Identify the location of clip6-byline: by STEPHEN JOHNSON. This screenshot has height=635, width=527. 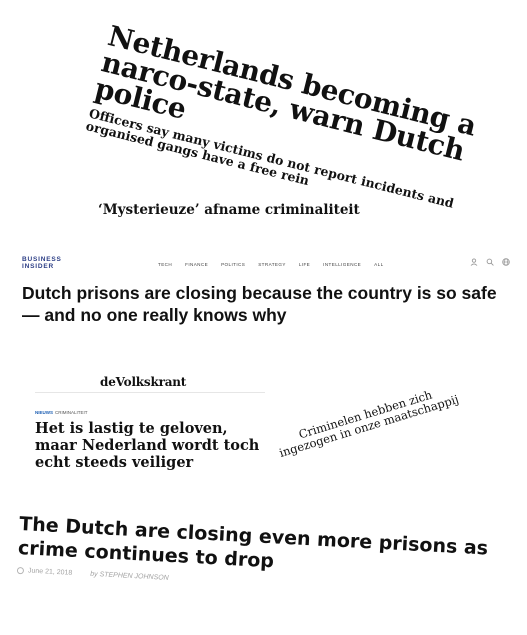
(129, 576).